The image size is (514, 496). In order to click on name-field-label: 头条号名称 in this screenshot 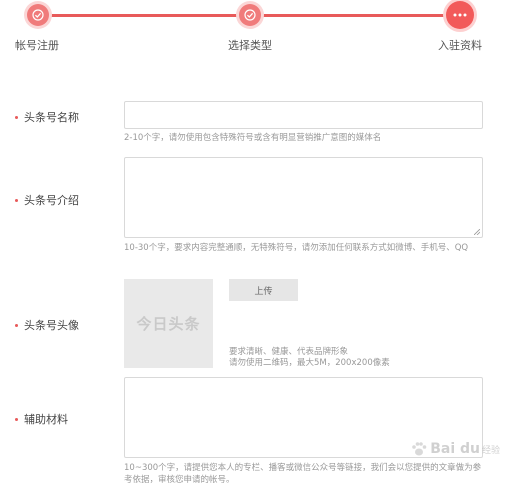, I will do `click(47, 117)`.